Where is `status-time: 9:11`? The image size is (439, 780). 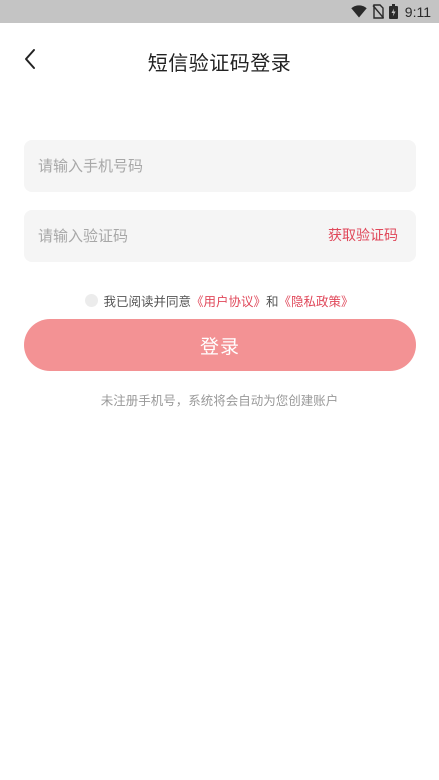
status-time: 9:11 is located at coordinates (417, 11).